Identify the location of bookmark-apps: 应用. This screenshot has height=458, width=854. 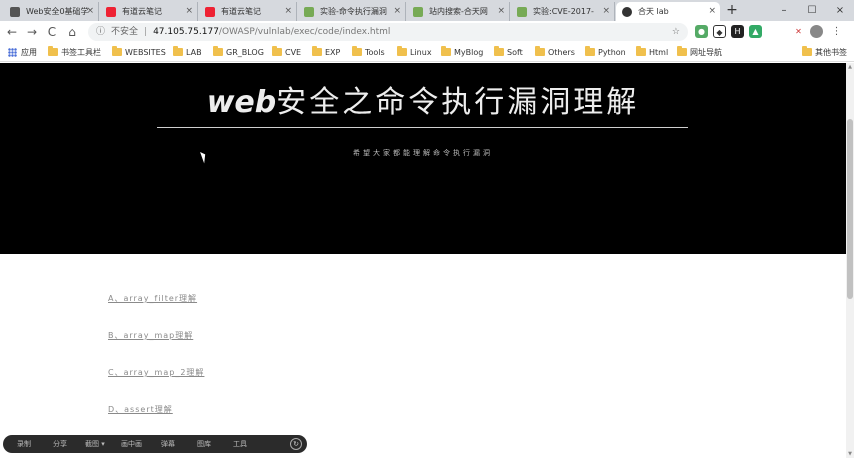
(22, 52).